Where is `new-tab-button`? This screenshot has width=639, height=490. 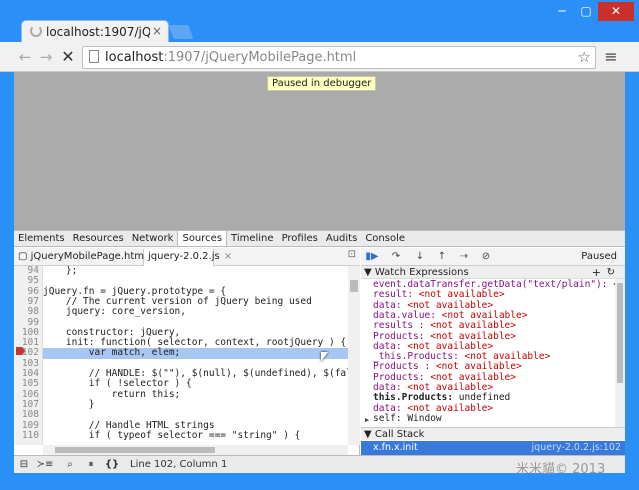 new-tab-button is located at coordinates (181, 32).